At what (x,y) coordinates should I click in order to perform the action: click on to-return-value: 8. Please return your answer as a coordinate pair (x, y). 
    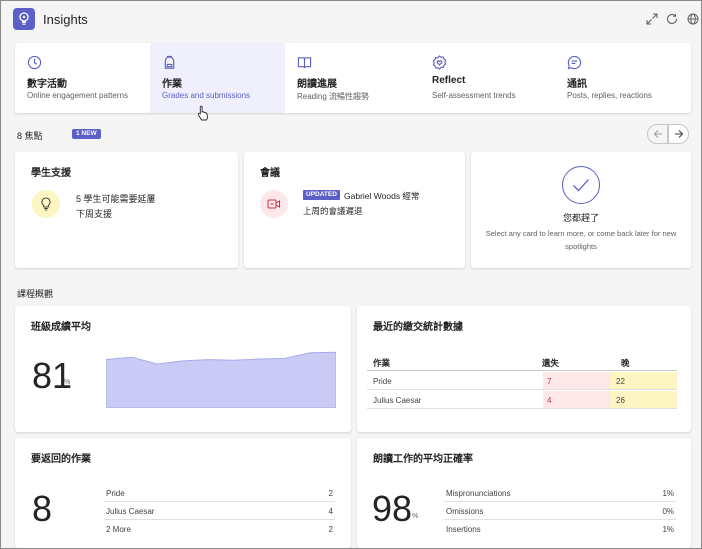
    Looking at the image, I should click on (42, 508).